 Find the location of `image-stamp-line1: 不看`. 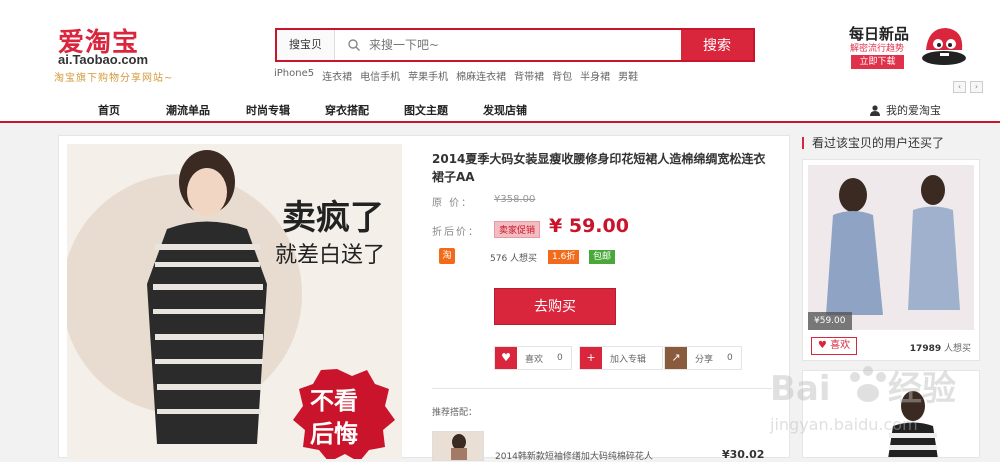

image-stamp-line1: 不看 is located at coordinates (334, 401).